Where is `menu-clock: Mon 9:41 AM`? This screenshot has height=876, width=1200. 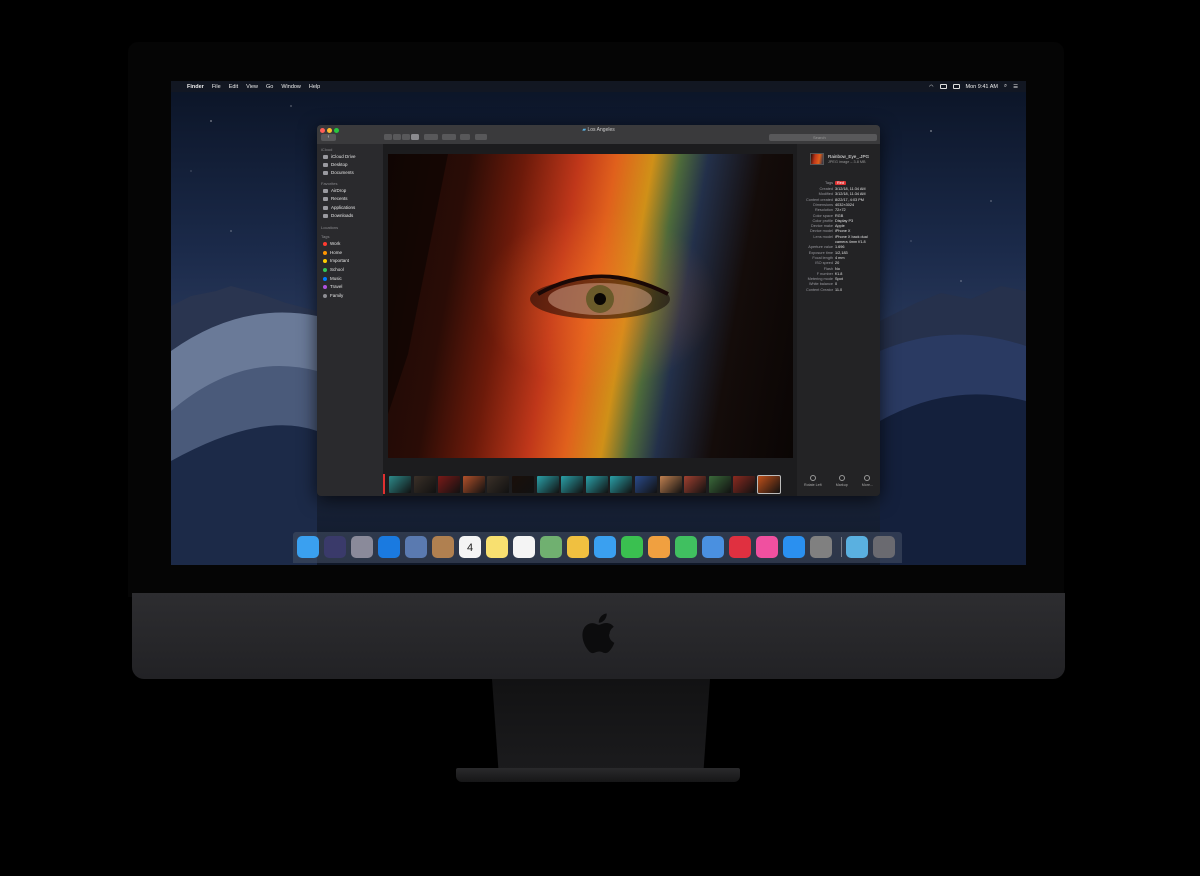
menu-clock: Mon 9:41 AM is located at coordinates (982, 87).